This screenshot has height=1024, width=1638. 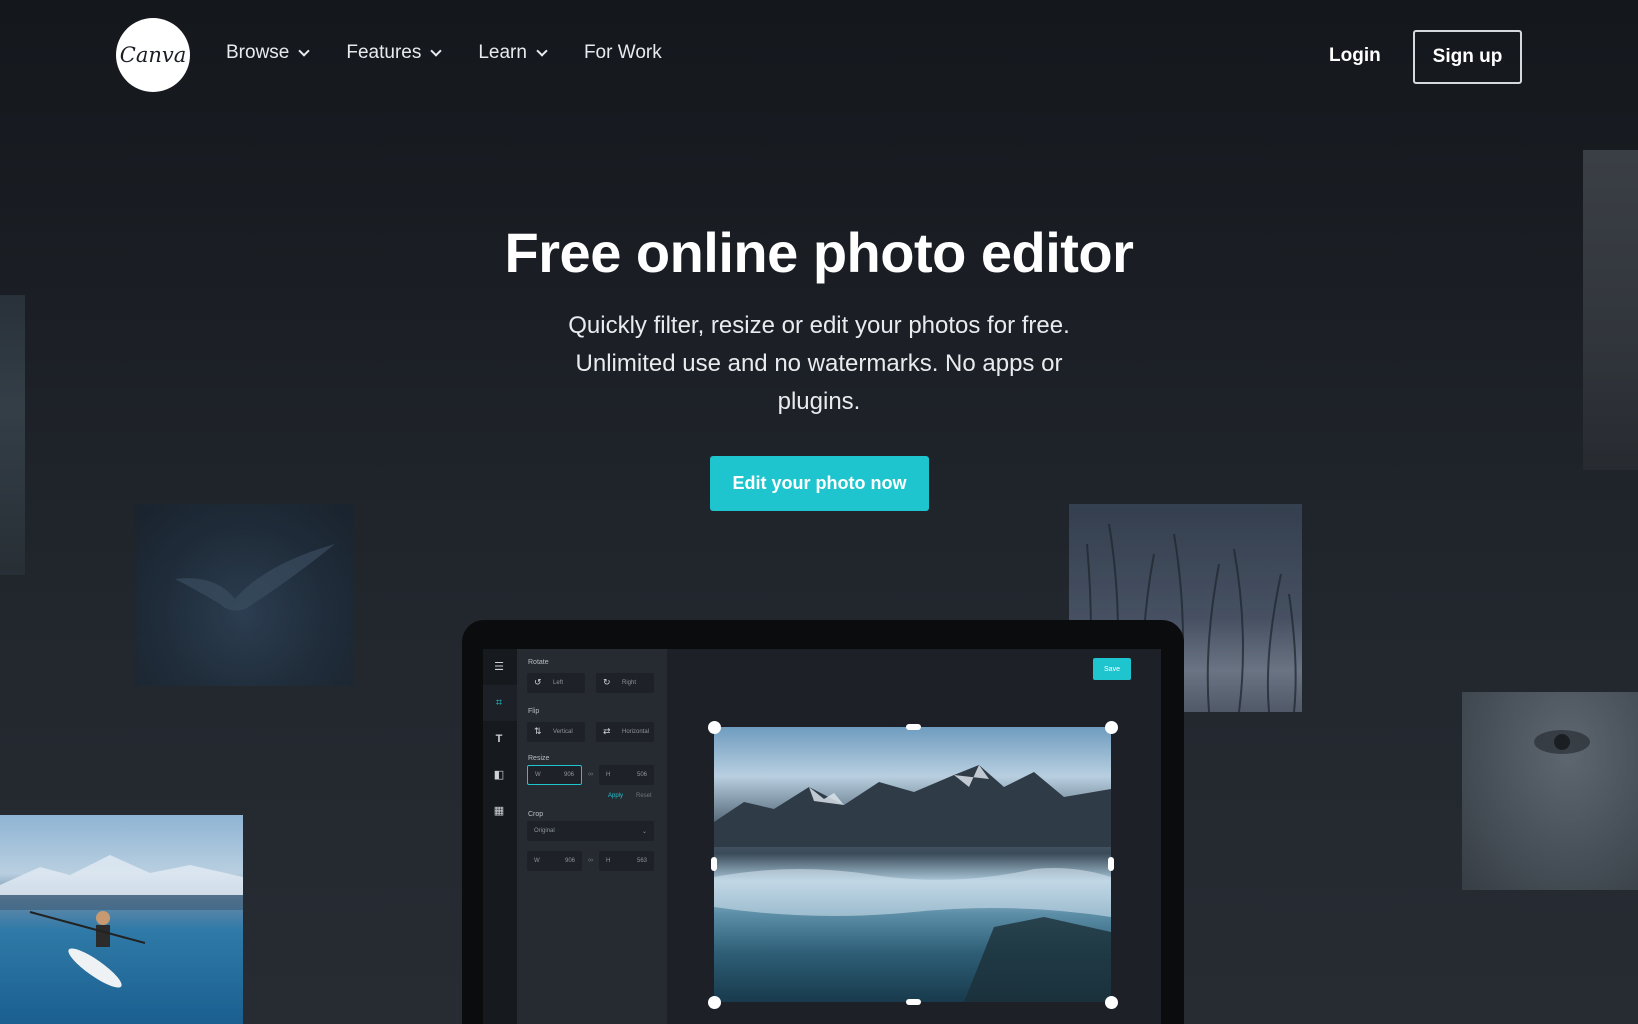 I want to click on height-value: 506, so click(x=641, y=775).